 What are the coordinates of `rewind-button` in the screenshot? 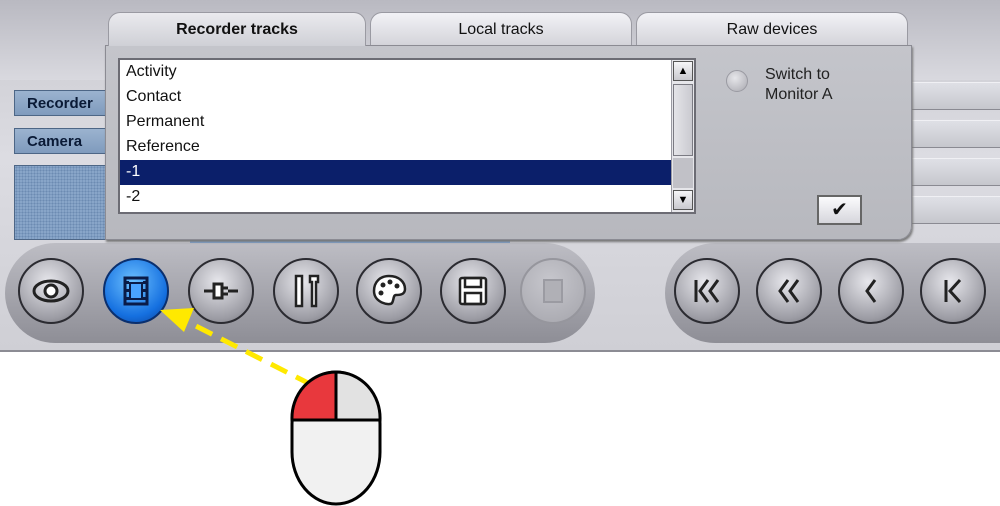 It's located at (789, 291).